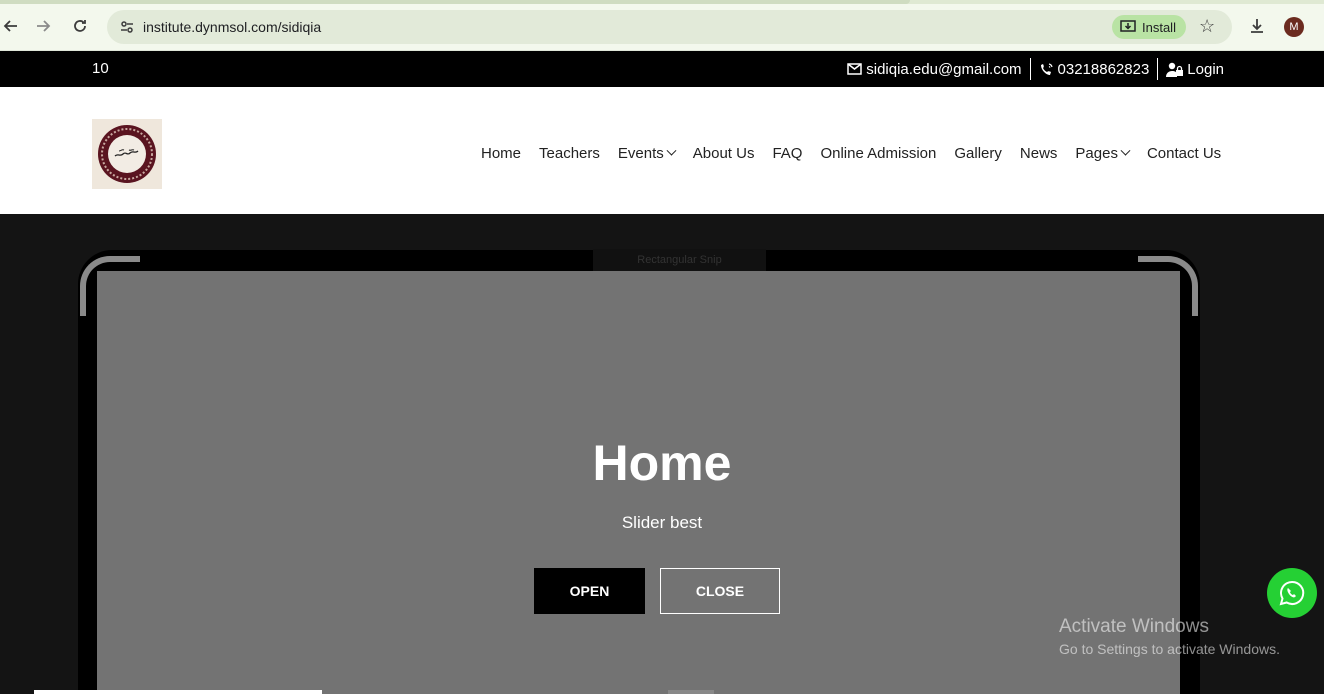 The width and height of the screenshot is (1324, 694). I want to click on watermark-line1: Activate Windows, so click(1134, 626).